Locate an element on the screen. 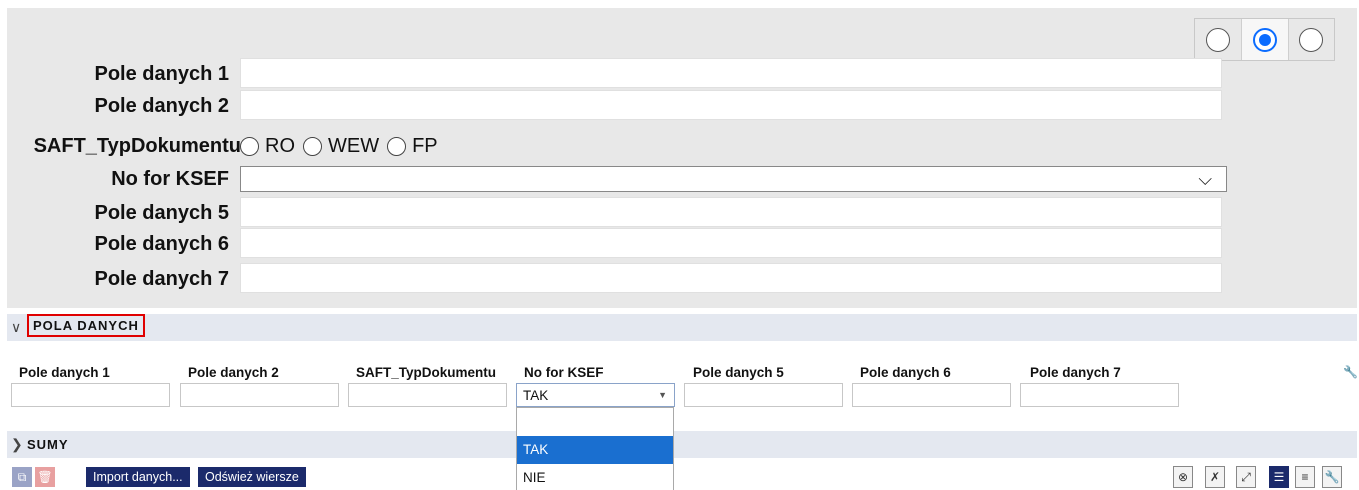  dropdown-option-nie: NIE is located at coordinates (595, 477).